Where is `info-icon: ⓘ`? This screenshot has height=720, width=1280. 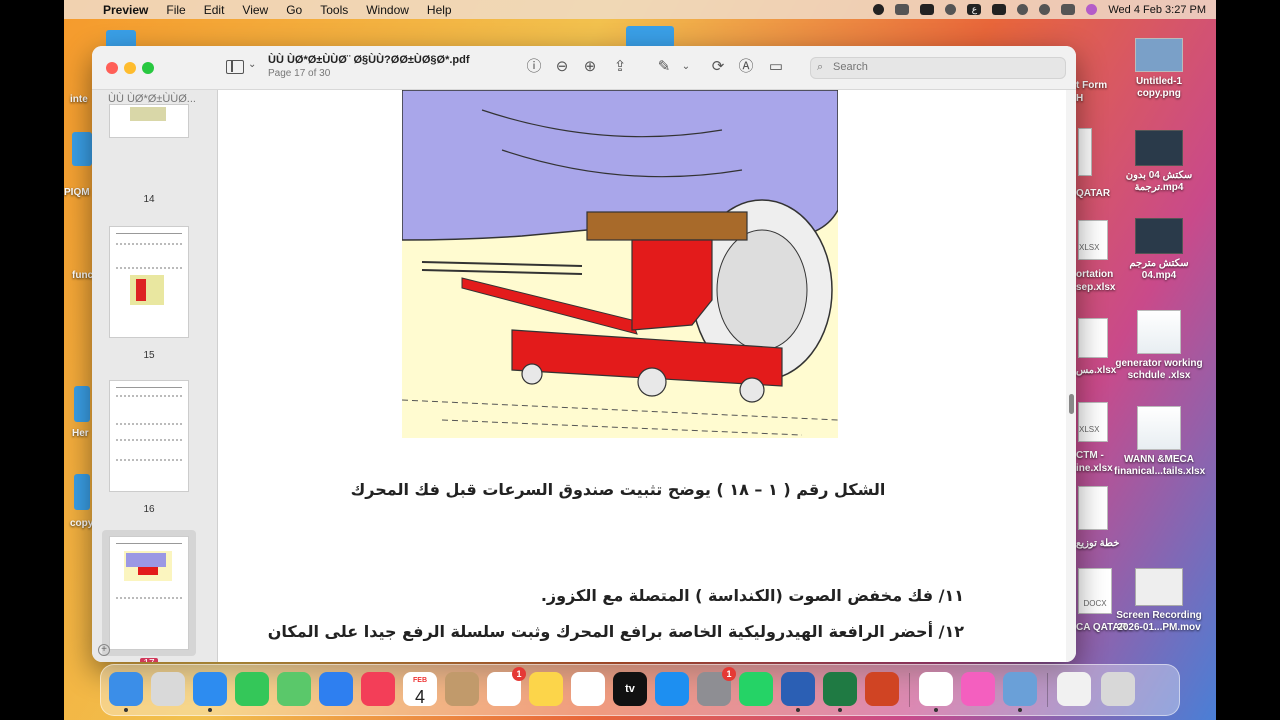 info-icon: ⓘ is located at coordinates (534, 67).